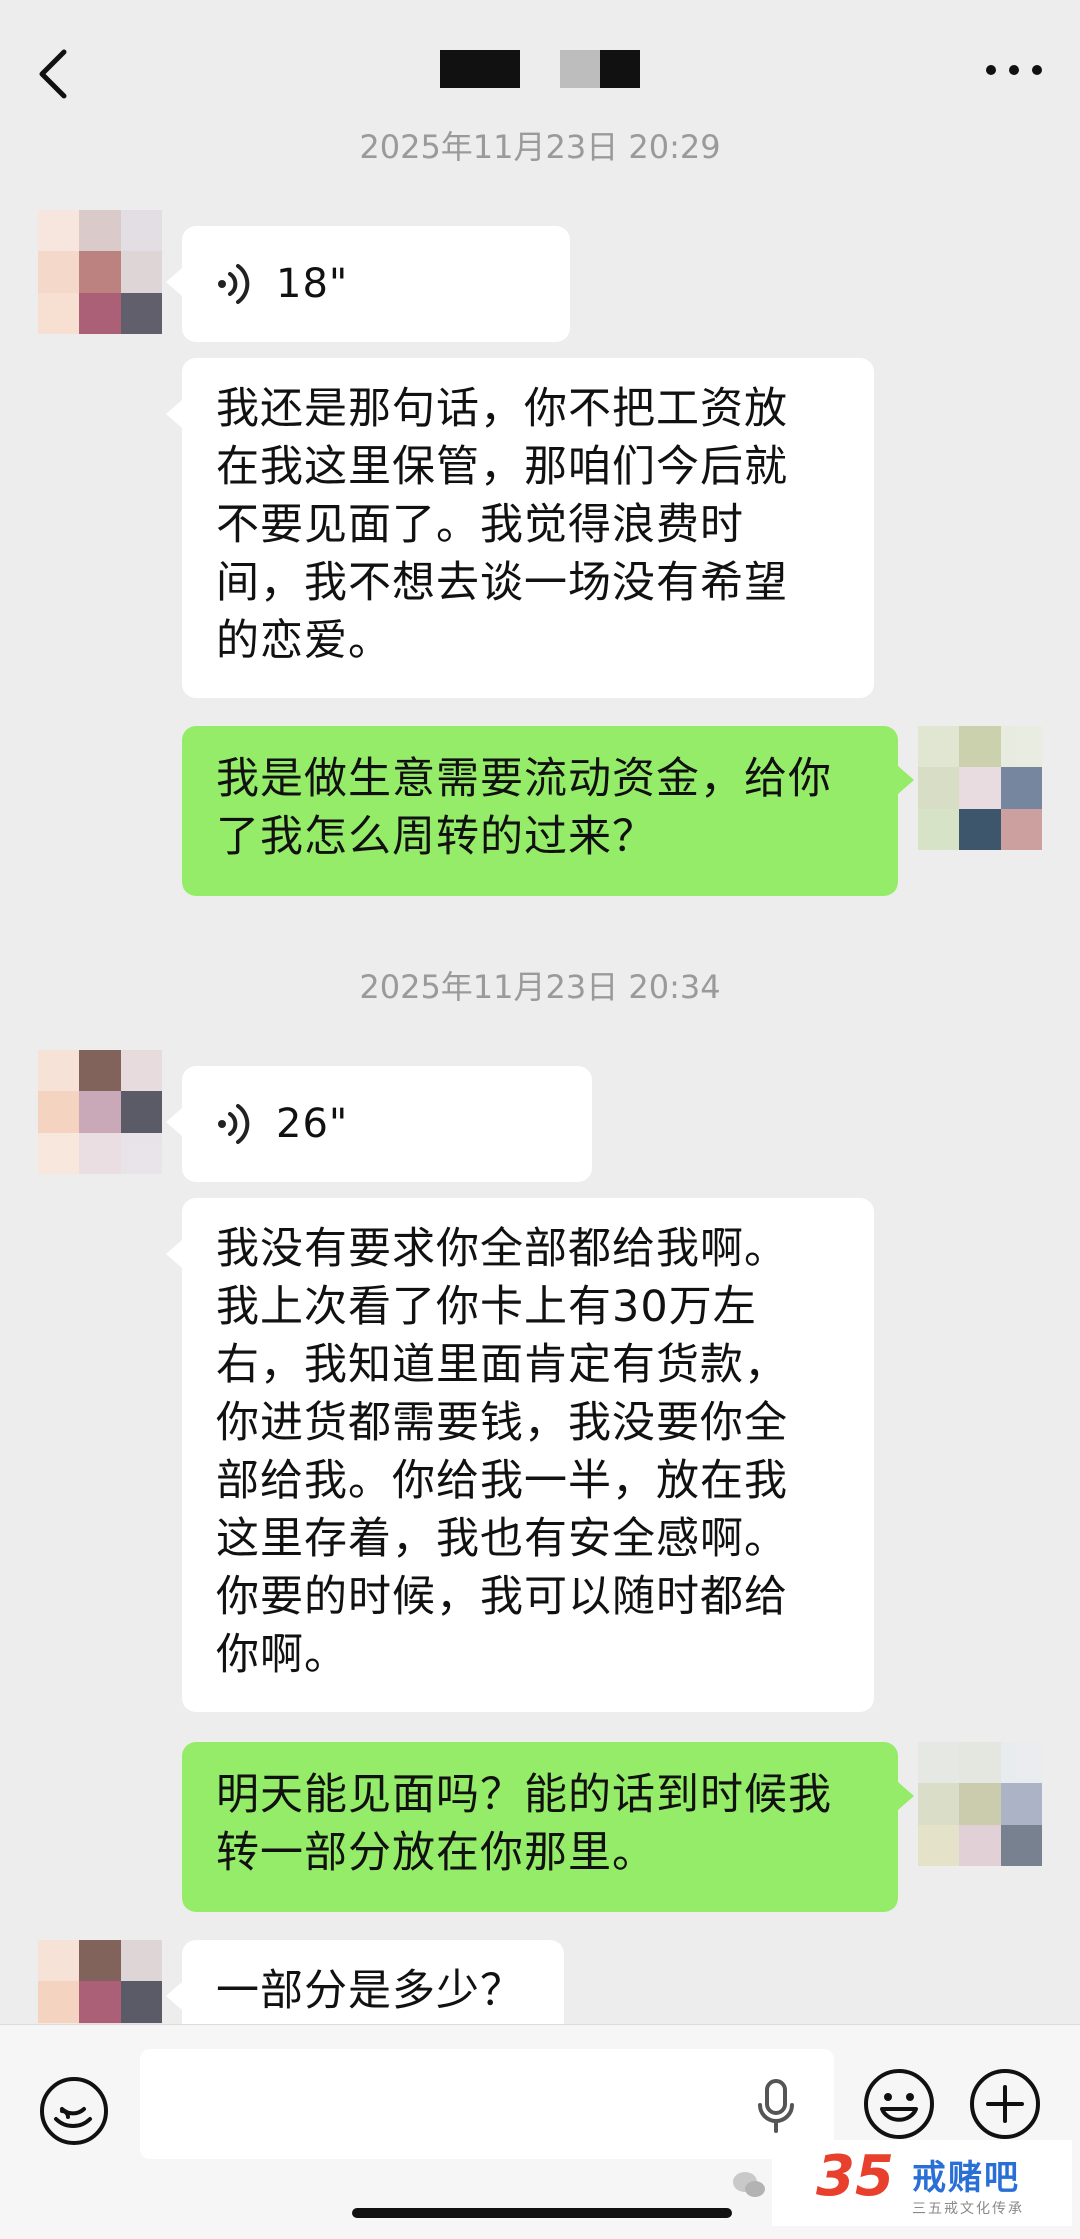 Image resolution: width=1080 pixels, height=2239 pixels. I want to click on watermark-logo: 35, so click(855, 2176).